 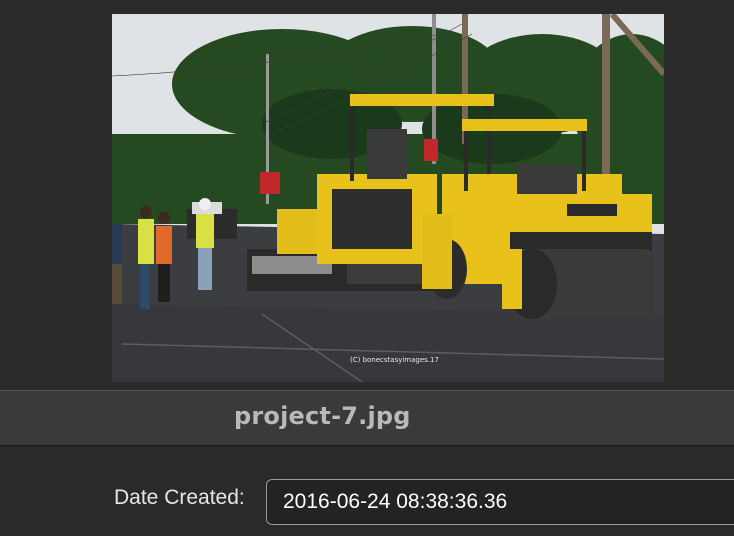 I want to click on photo-watermark: (C) bonecstasyimages.17, so click(x=394, y=360).